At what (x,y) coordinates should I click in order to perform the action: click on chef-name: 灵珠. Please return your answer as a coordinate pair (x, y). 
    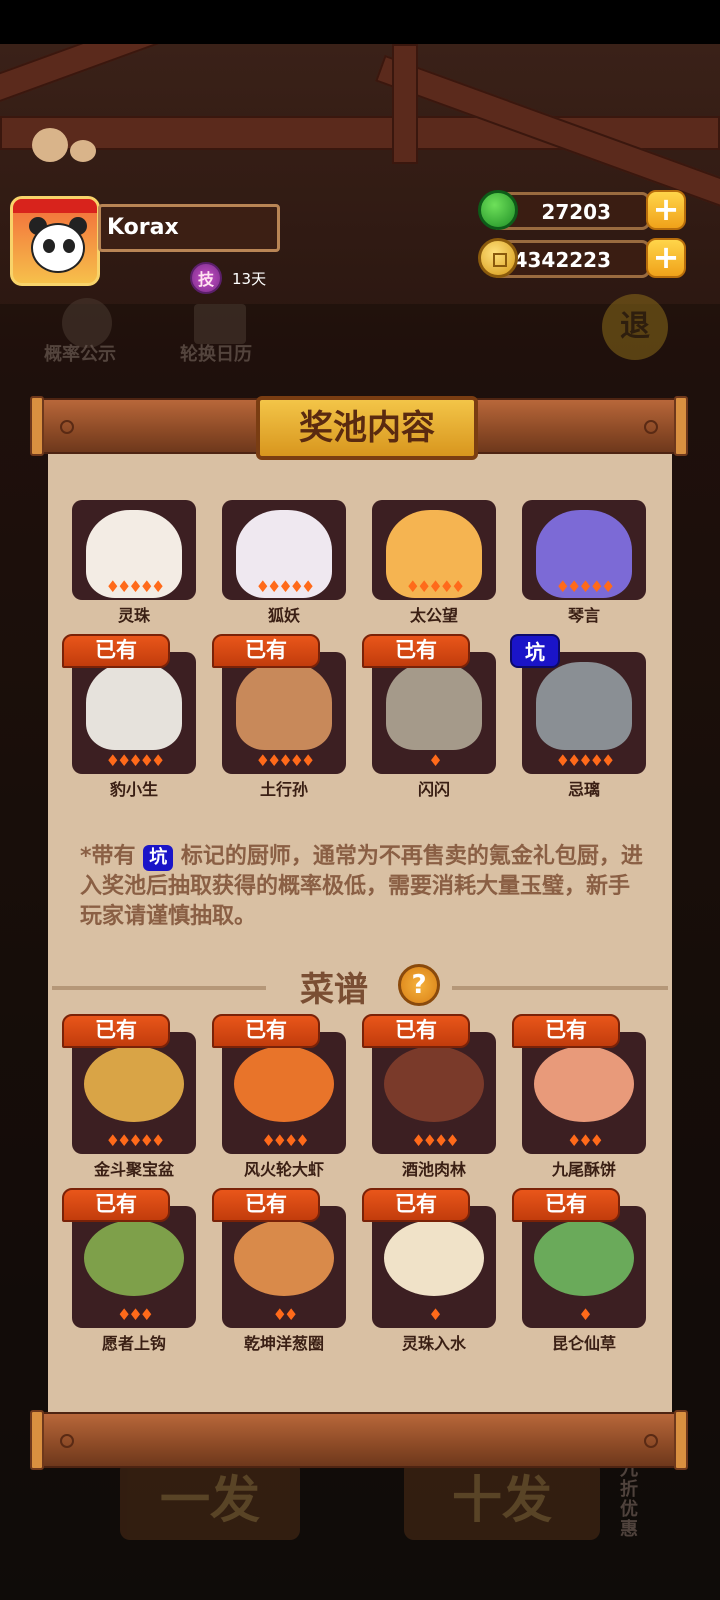
    Looking at the image, I should click on (133, 615).